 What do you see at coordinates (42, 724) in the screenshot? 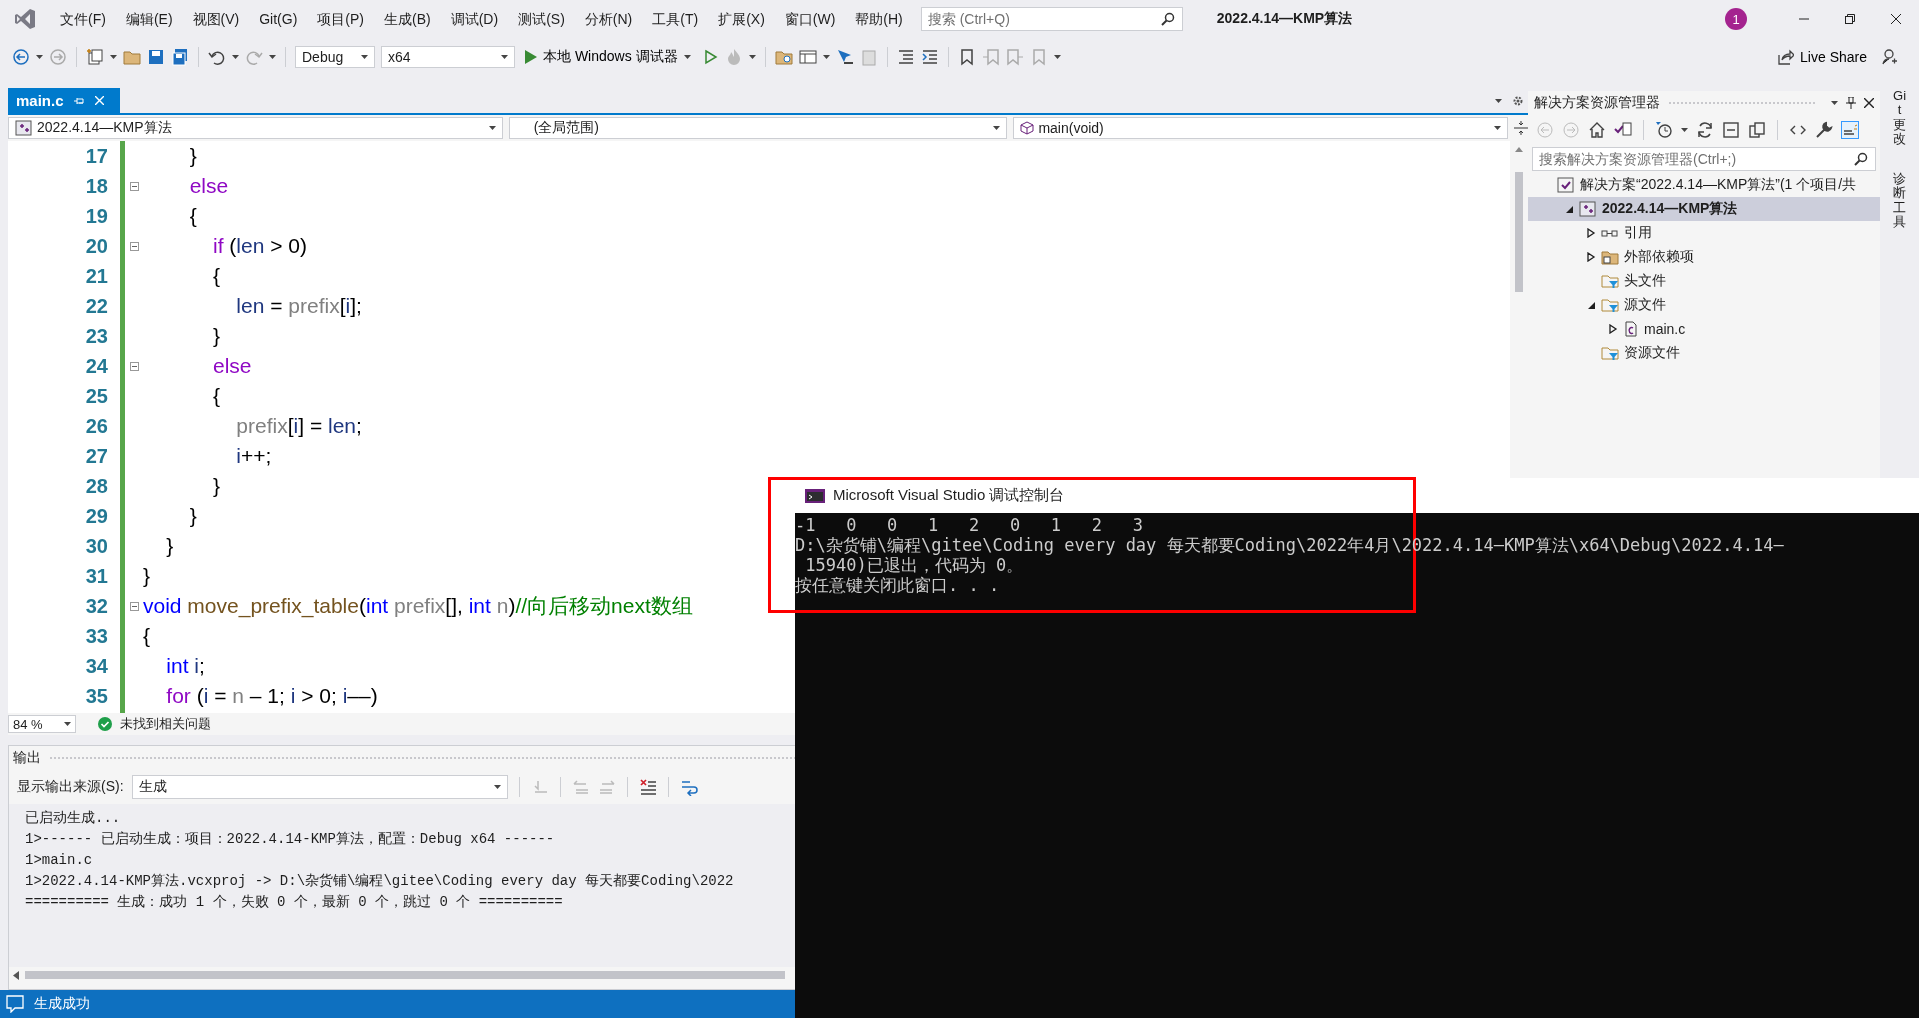
I see `zoom-dropdown: 84 %` at bounding box center [42, 724].